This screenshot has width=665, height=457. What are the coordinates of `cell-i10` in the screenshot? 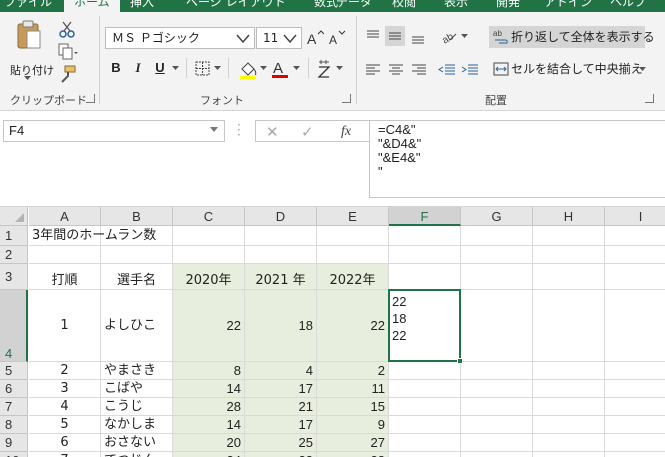 It's located at (635, 454).